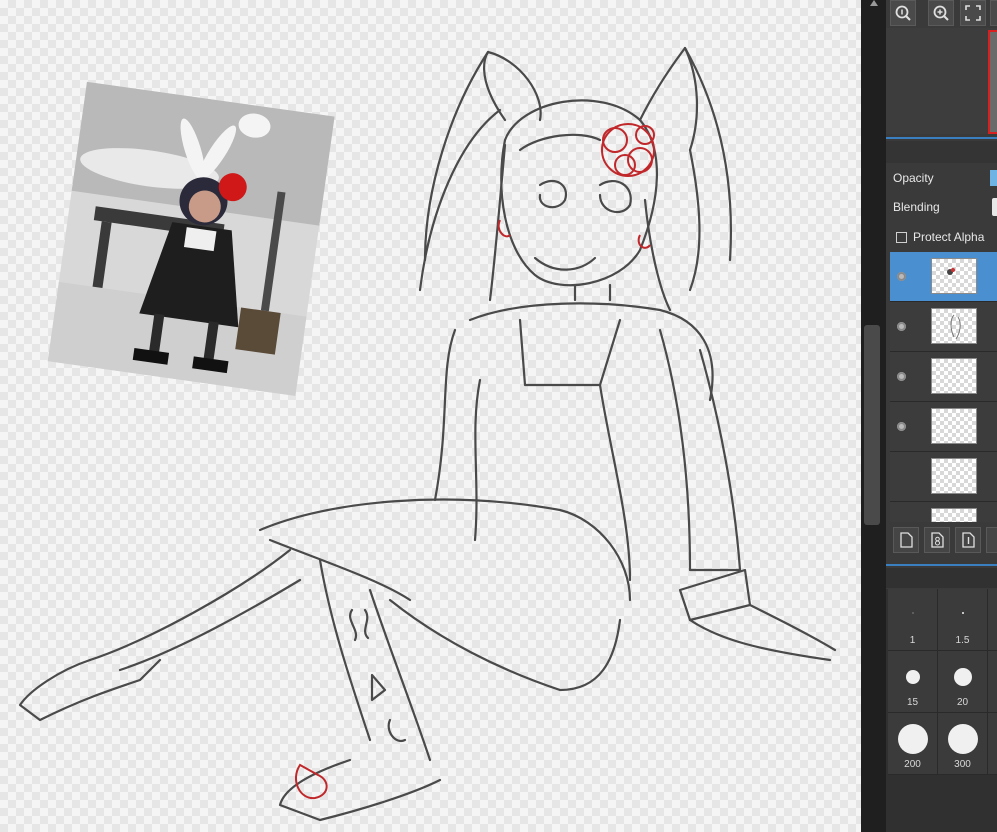  Describe the element at coordinates (912, 702) in the screenshot. I see `brush-size-label: 15` at that location.